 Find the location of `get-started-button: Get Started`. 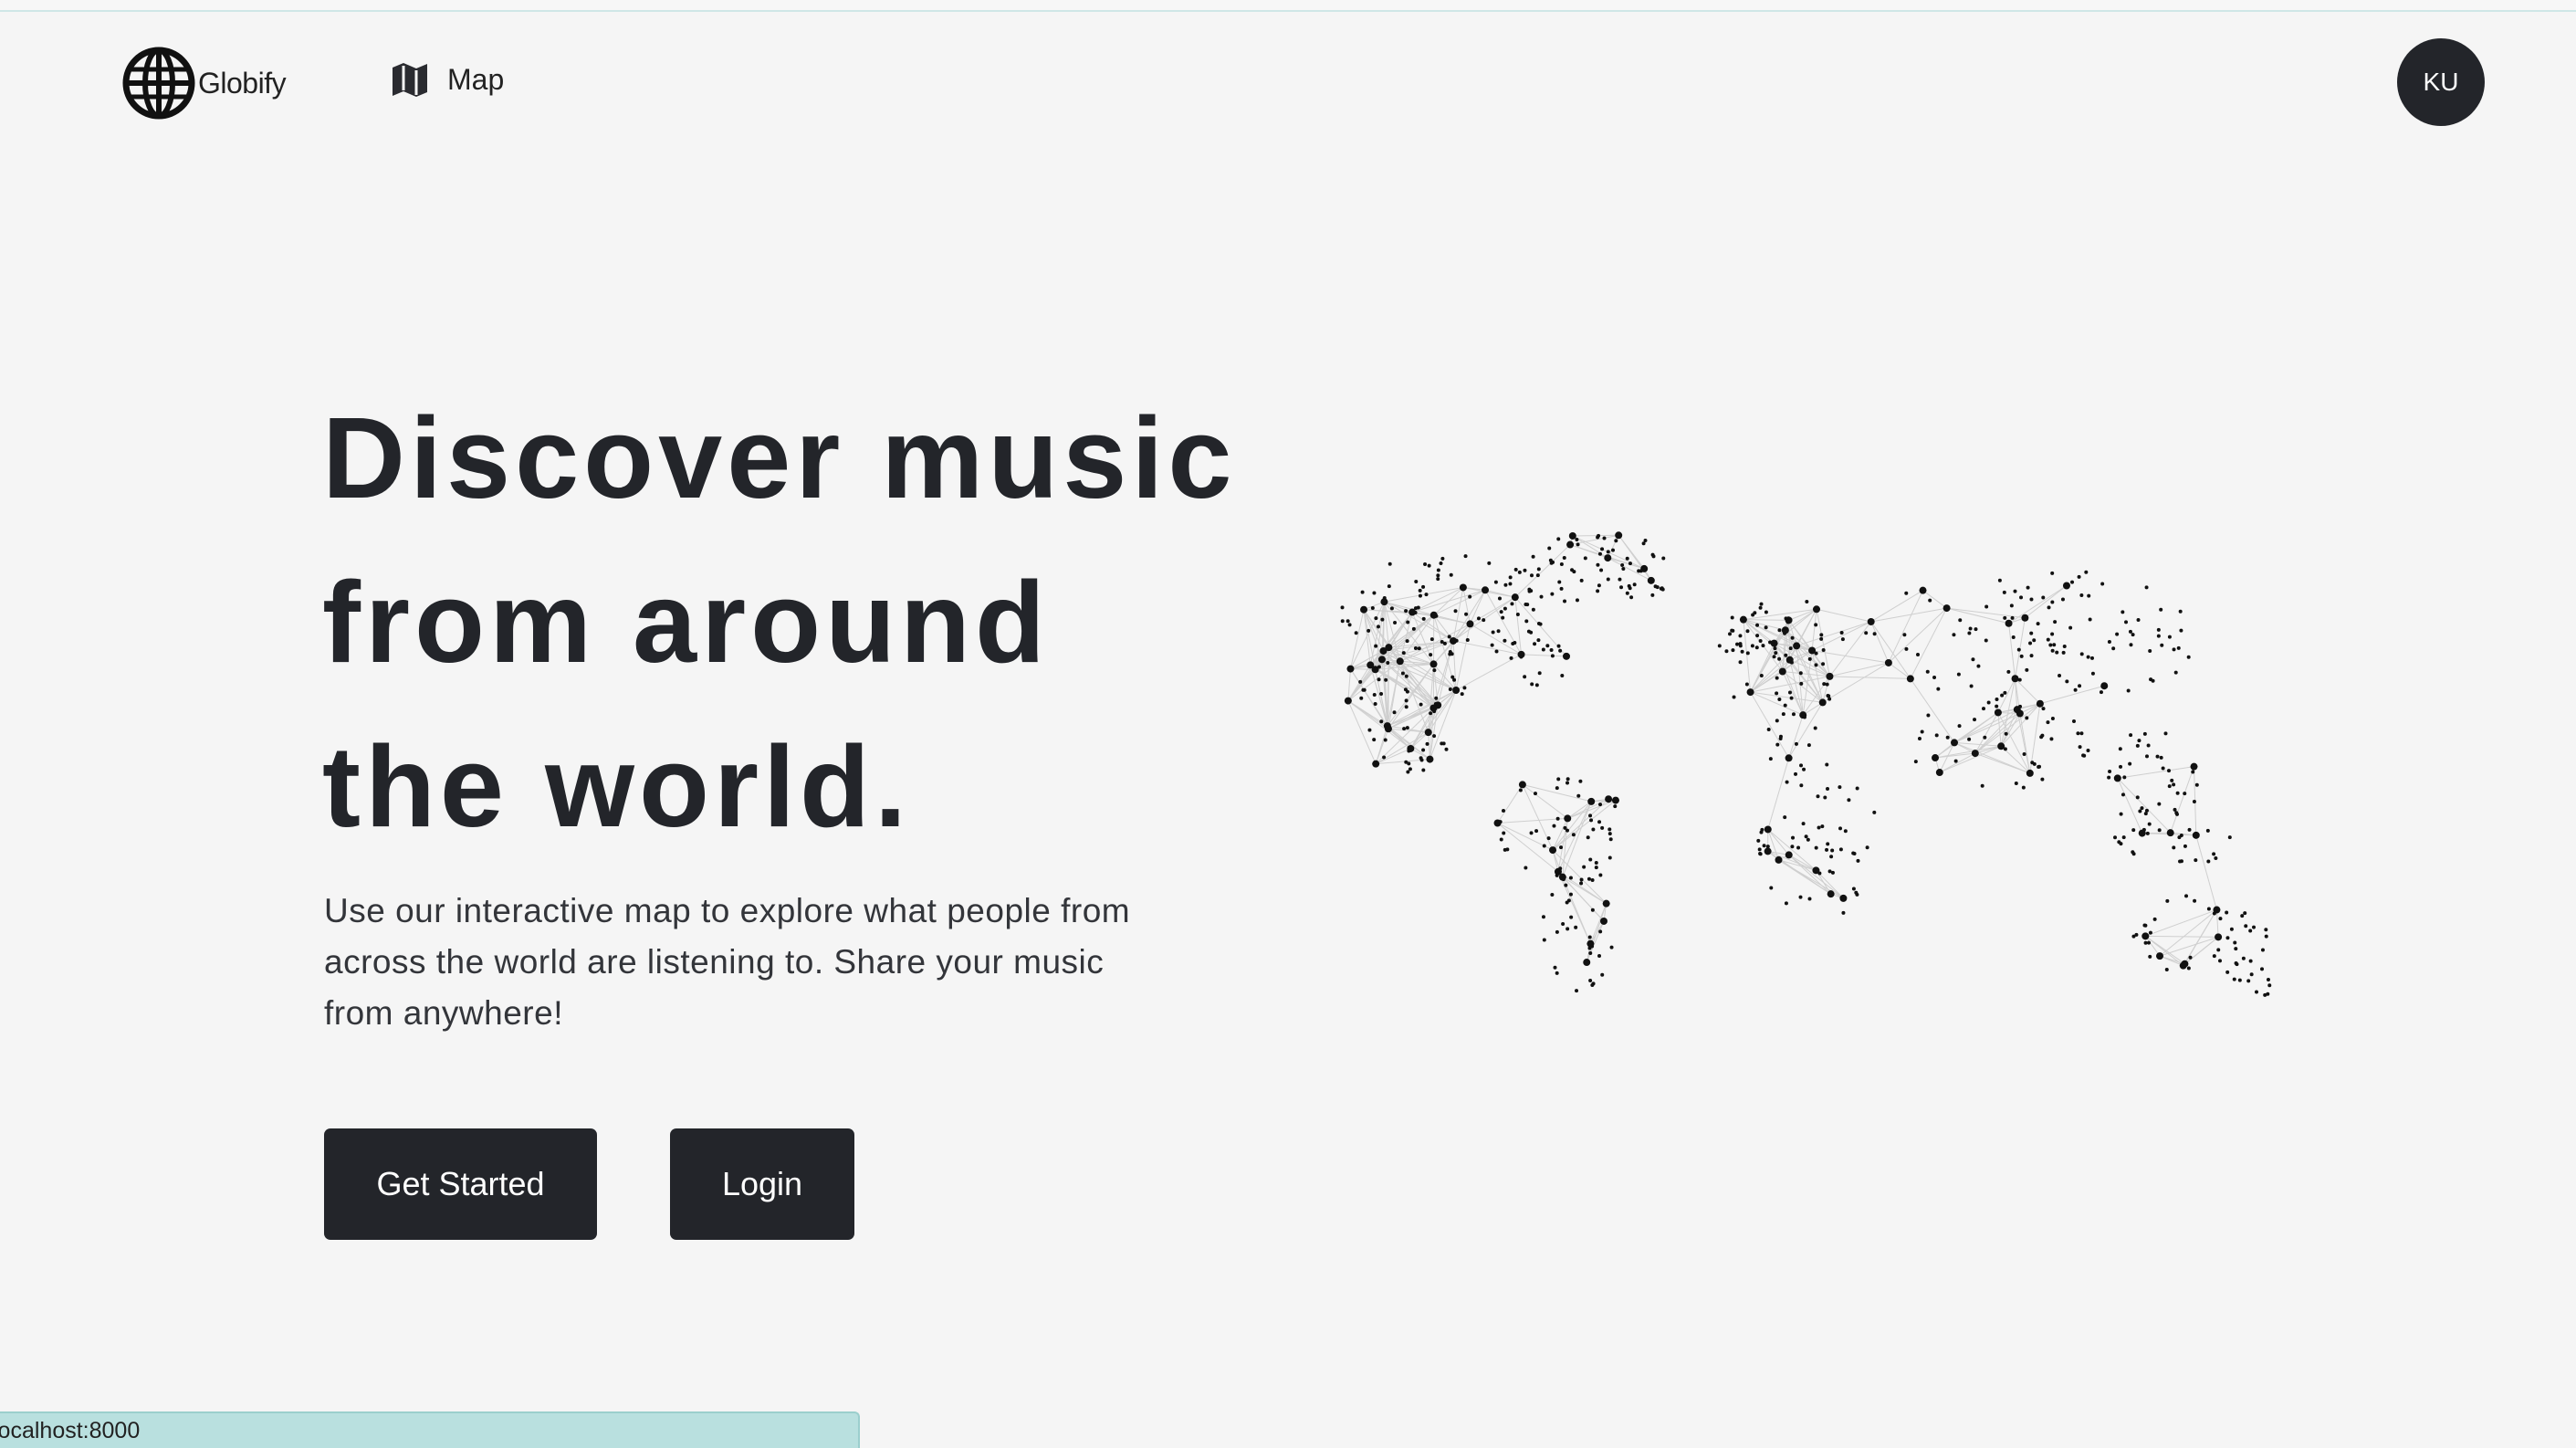

get-started-button: Get Started is located at coordinates (461, 1184).